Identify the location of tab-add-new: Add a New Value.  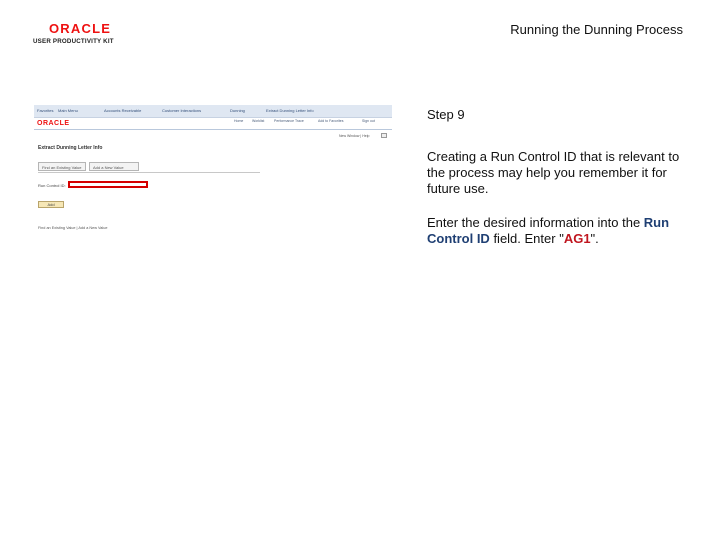
(114, 166).